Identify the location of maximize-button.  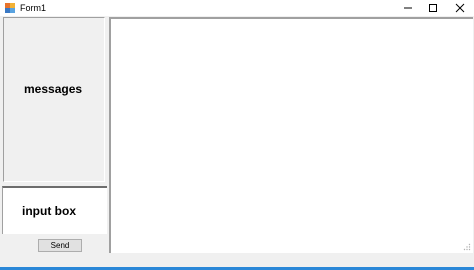
(433, 8).